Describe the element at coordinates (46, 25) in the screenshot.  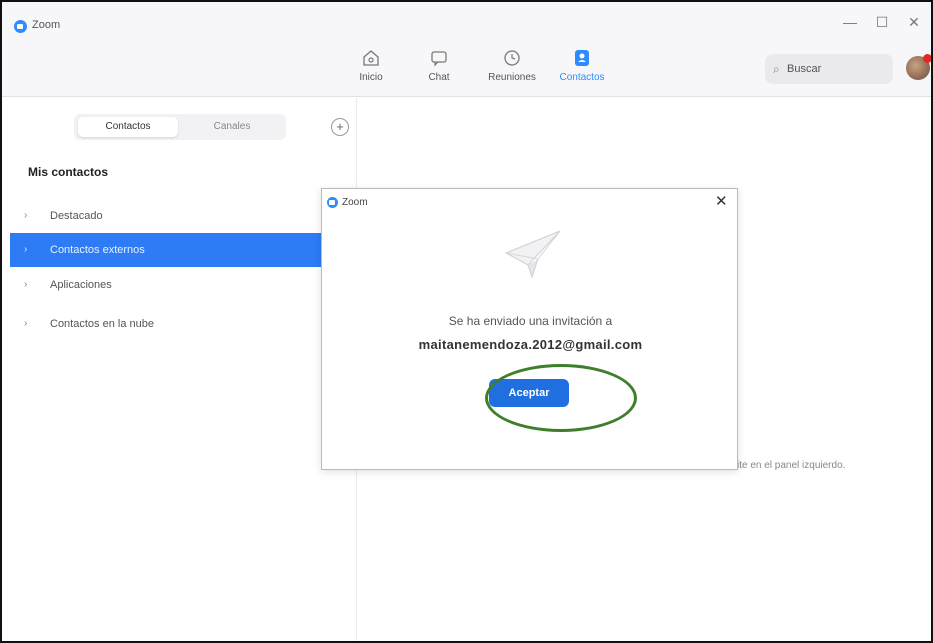
I see `window-title: Zoom` at that location.